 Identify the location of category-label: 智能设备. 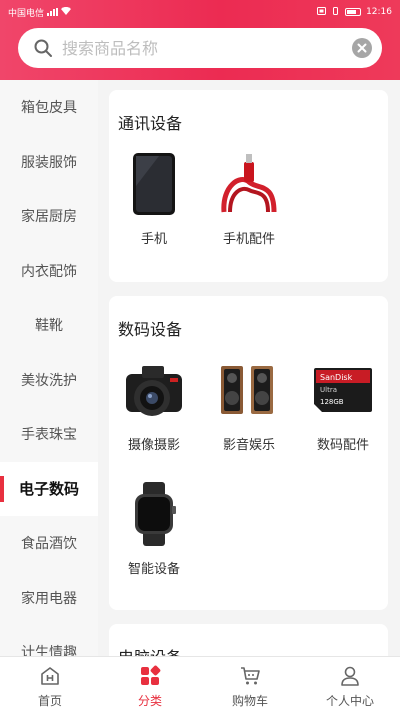
(153, 569).